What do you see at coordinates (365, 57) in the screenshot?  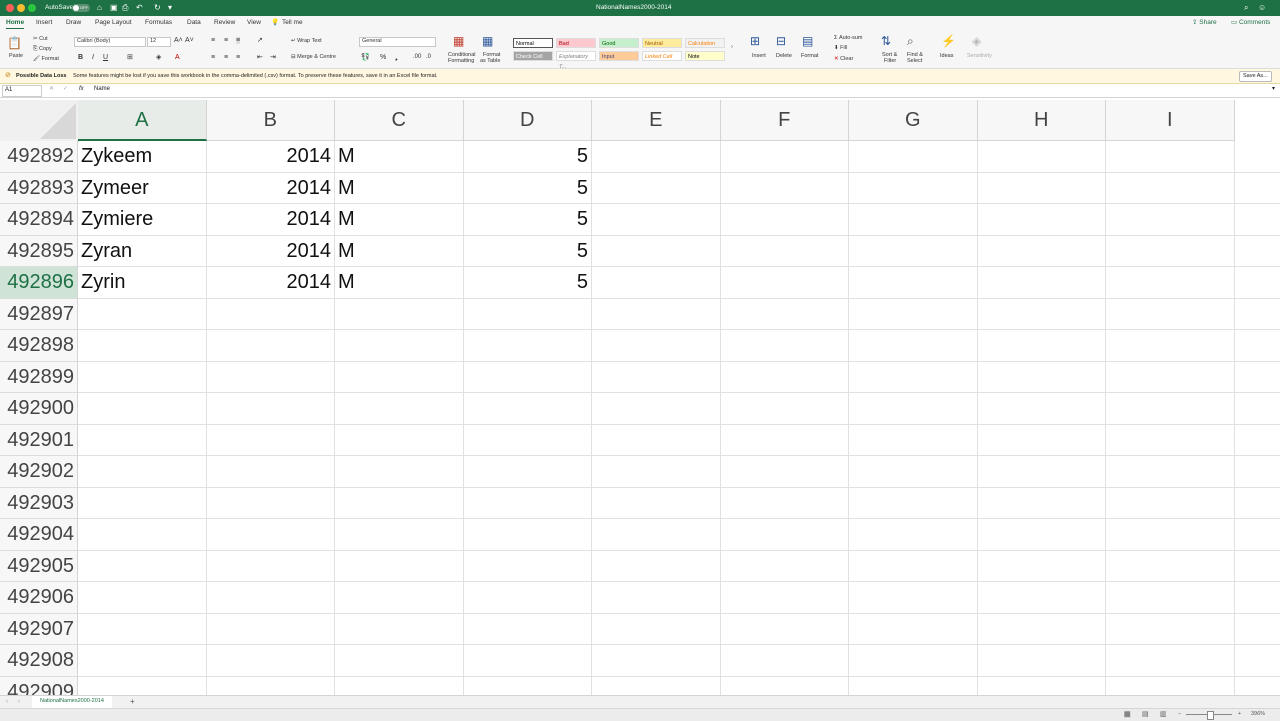 I see `currency-icon: 💱` at bounding box center [365, 57].